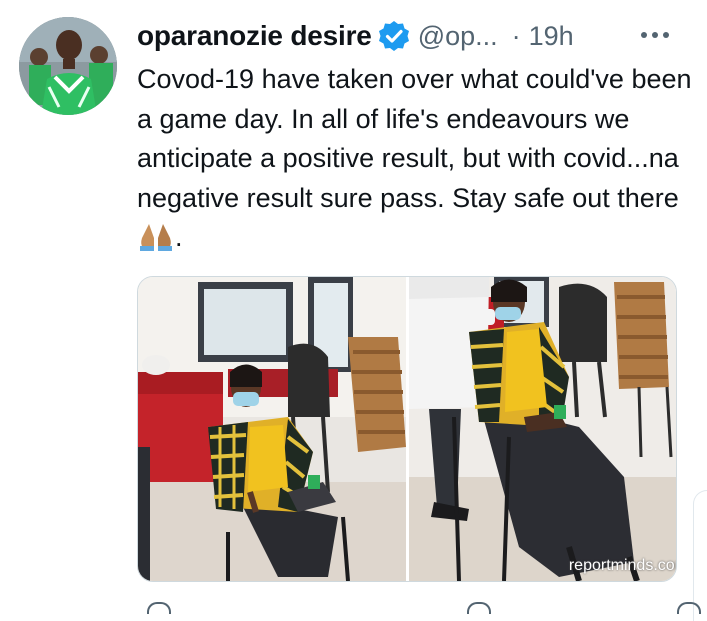  Describe the element at coordinates (68, 66) in the screenshot. I see `author-avatar` at that location.